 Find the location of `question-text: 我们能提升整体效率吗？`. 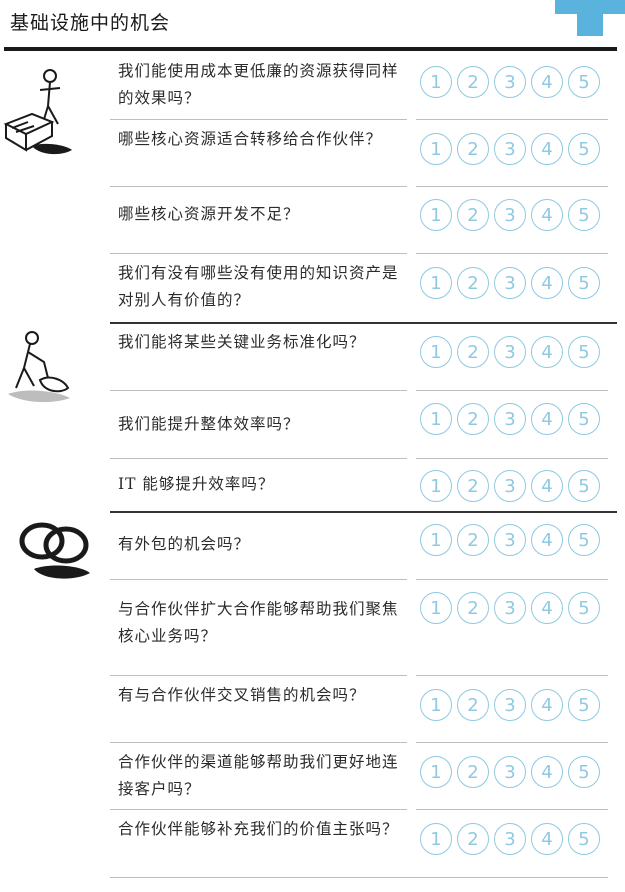

question-text: 我们能提升整体效率吗？ is located at coordinates (209, 424).